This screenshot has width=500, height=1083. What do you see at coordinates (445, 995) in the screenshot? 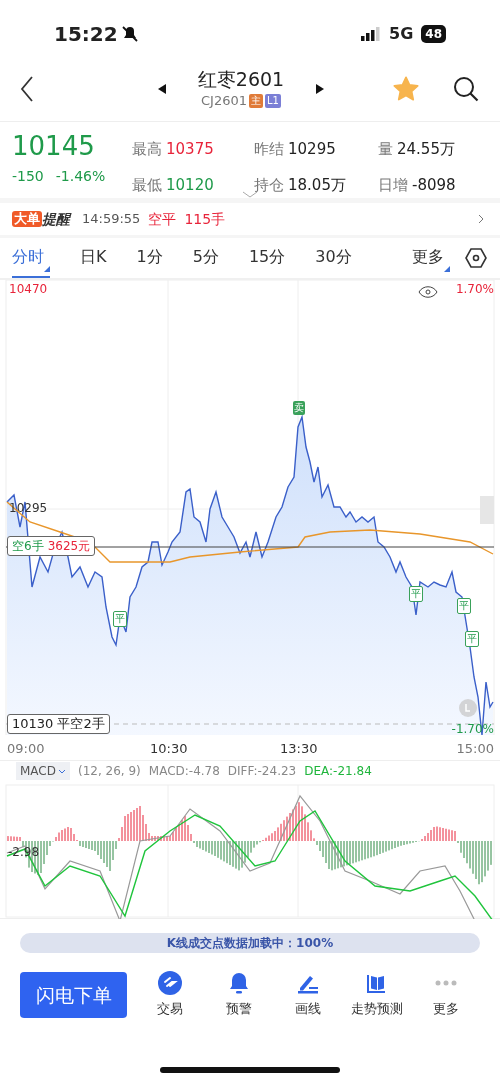
I see `toolbar-action: 更多` at bounding box center [445, 995].